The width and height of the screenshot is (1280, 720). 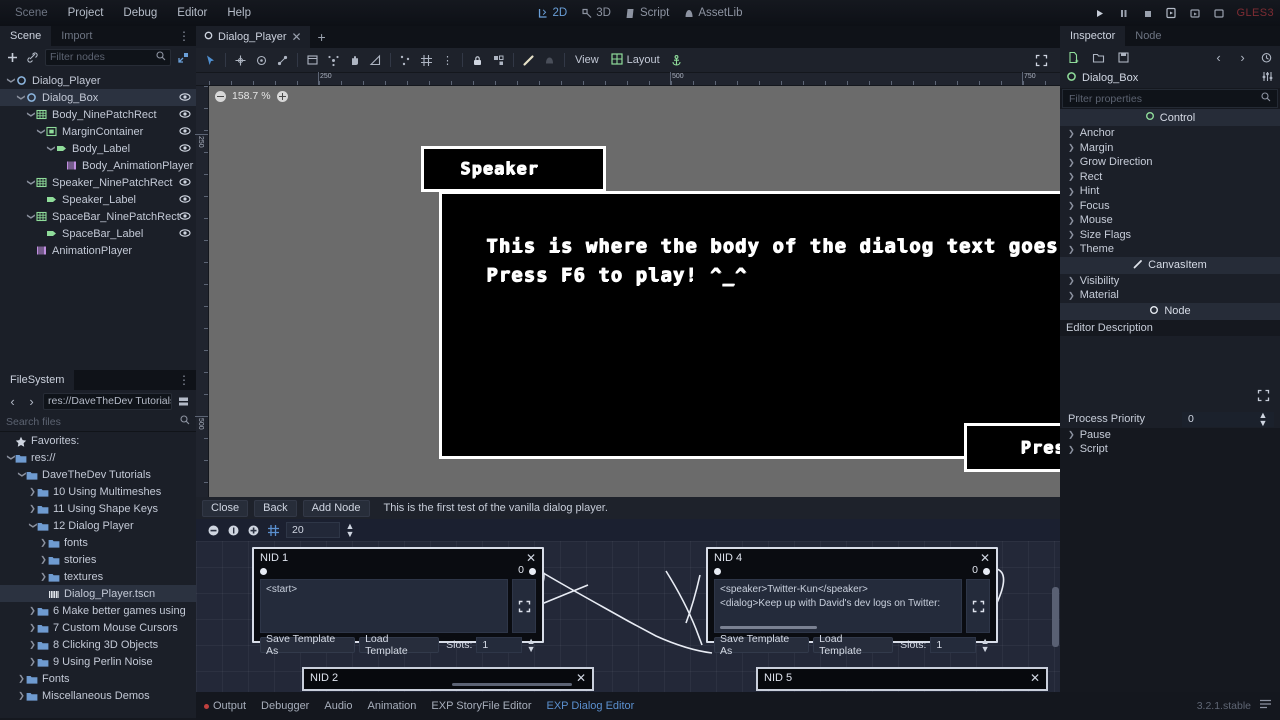 What do you see at coordinates (263, 571) in the screenshot?
I see `input-port` at bounding box center [263, 571].